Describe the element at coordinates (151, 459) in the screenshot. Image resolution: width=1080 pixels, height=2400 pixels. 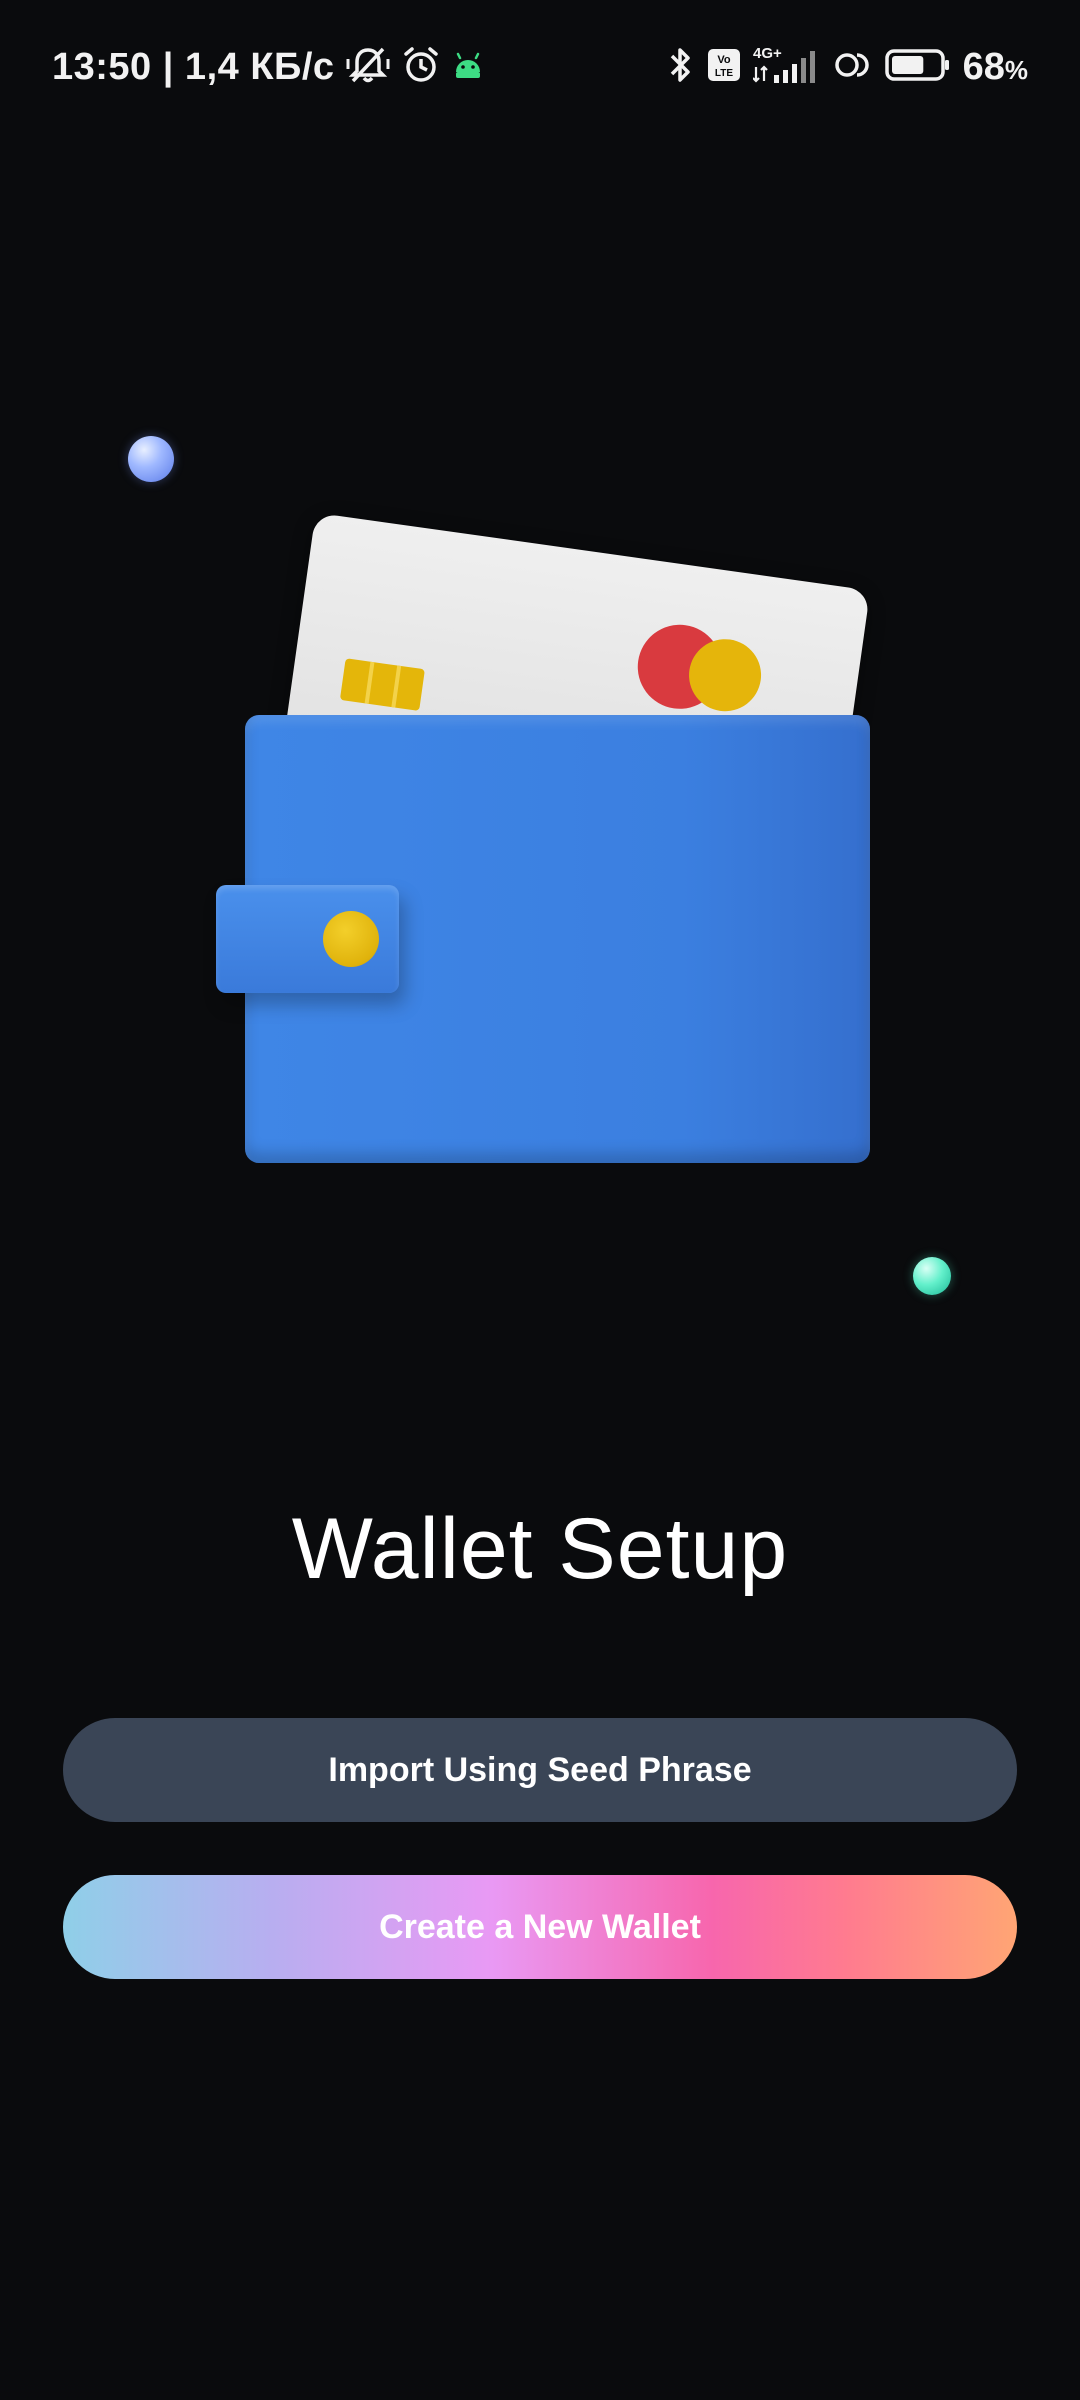
I see `blue-orb-decoration` at that location.